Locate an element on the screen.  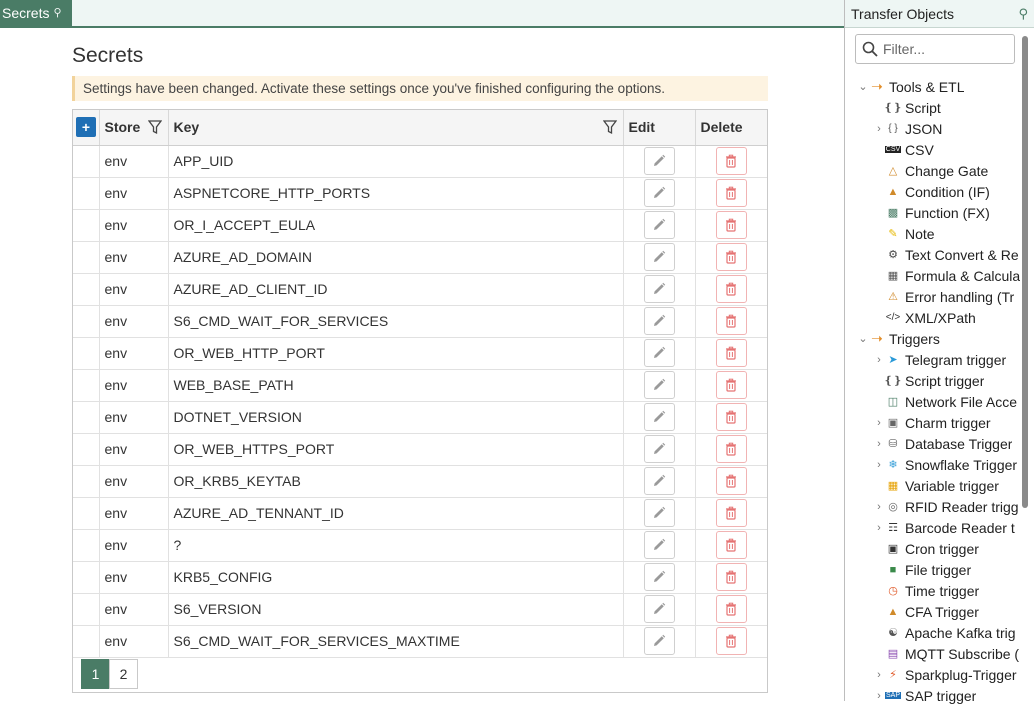
tree-item-formula: ▦ Formula & Calcula is located at coordinates (933, 275).